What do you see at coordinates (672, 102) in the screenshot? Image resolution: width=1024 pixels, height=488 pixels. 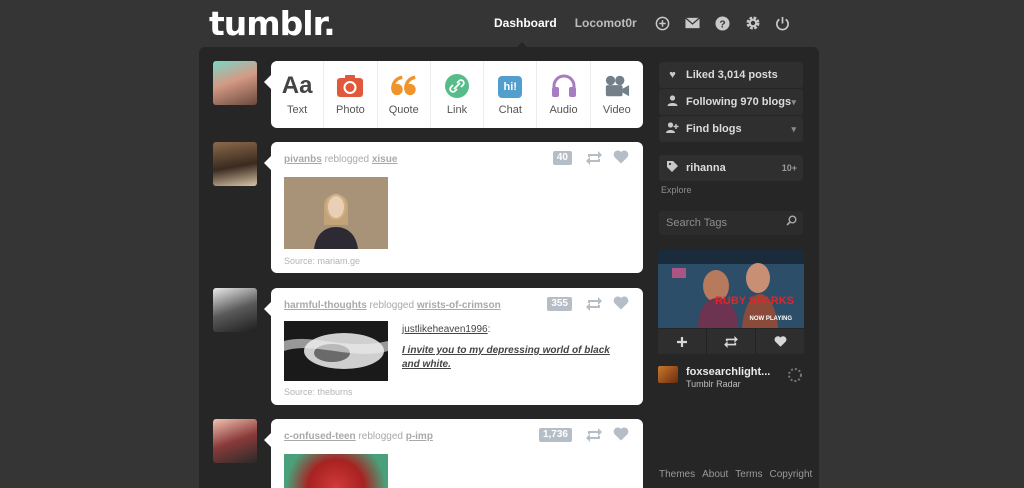 I see `user-icon` at bounding box center [672, 102].